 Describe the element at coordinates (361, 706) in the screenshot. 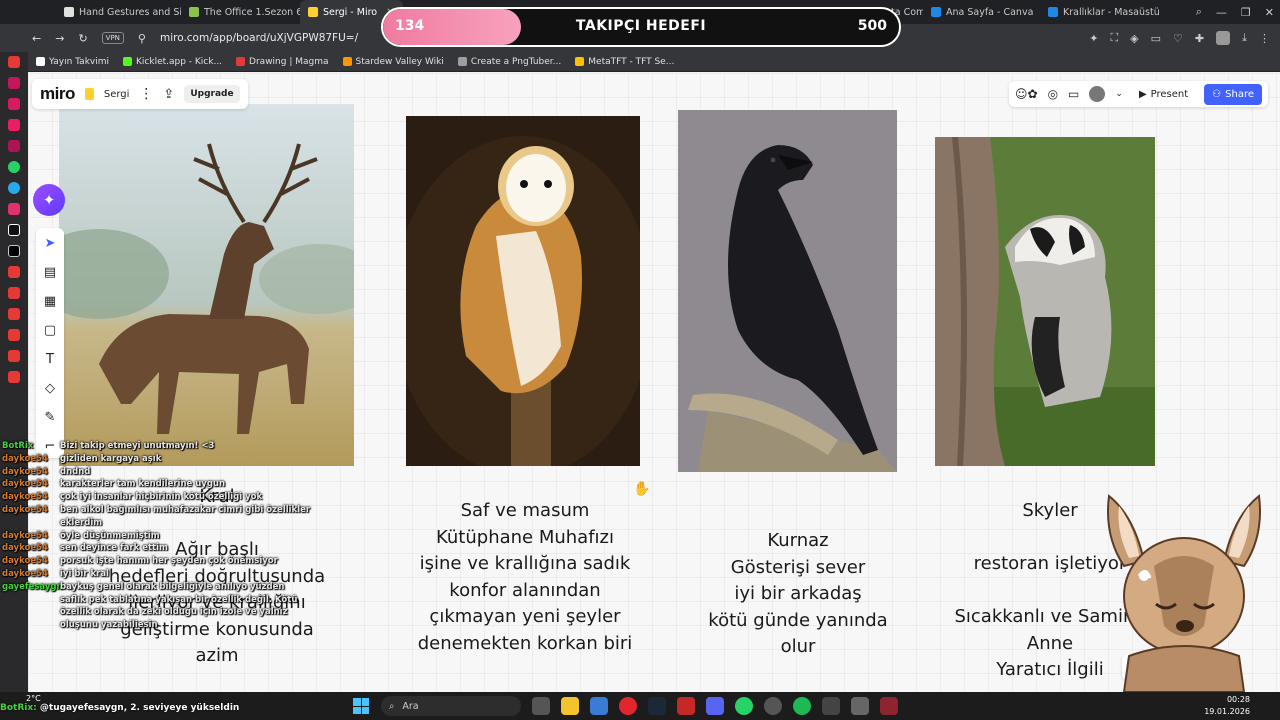

I see `start-button` at that location.